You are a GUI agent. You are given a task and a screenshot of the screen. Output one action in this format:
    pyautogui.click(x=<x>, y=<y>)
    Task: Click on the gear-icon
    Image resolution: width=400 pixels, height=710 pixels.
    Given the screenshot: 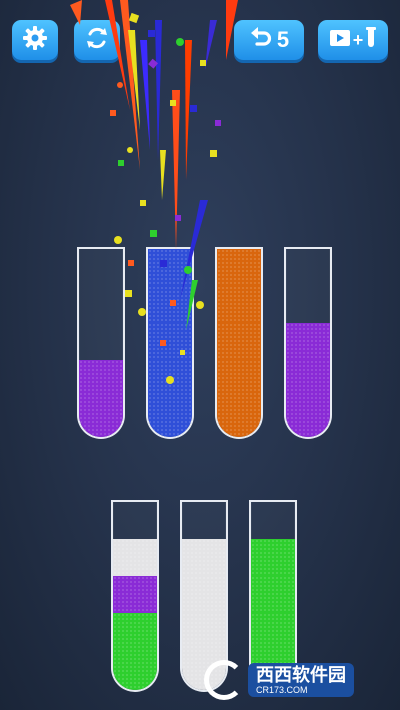 What is the action you would take?
    pyautogui.click(x=35, y=40)
    